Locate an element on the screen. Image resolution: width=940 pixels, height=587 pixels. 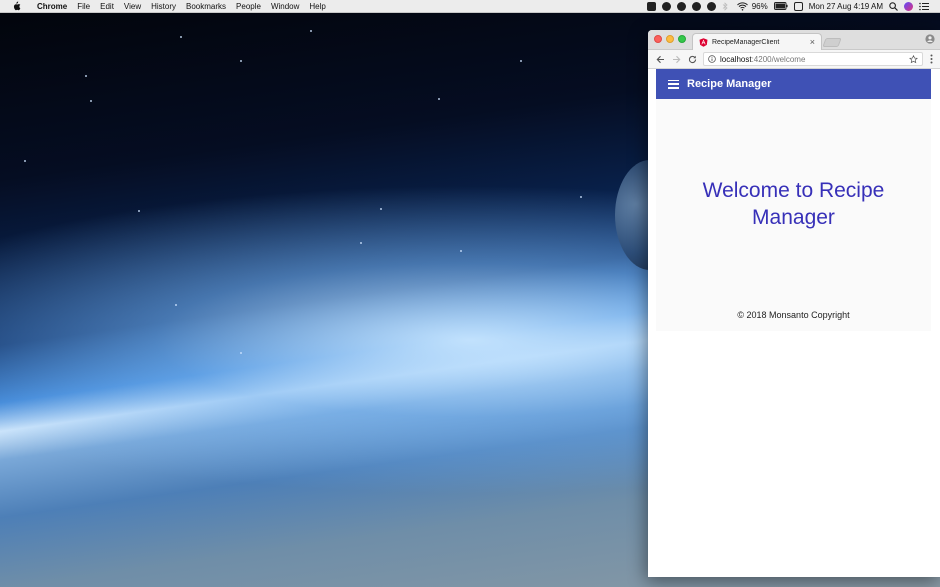
apple-icon is located at coordinates (19, 6).